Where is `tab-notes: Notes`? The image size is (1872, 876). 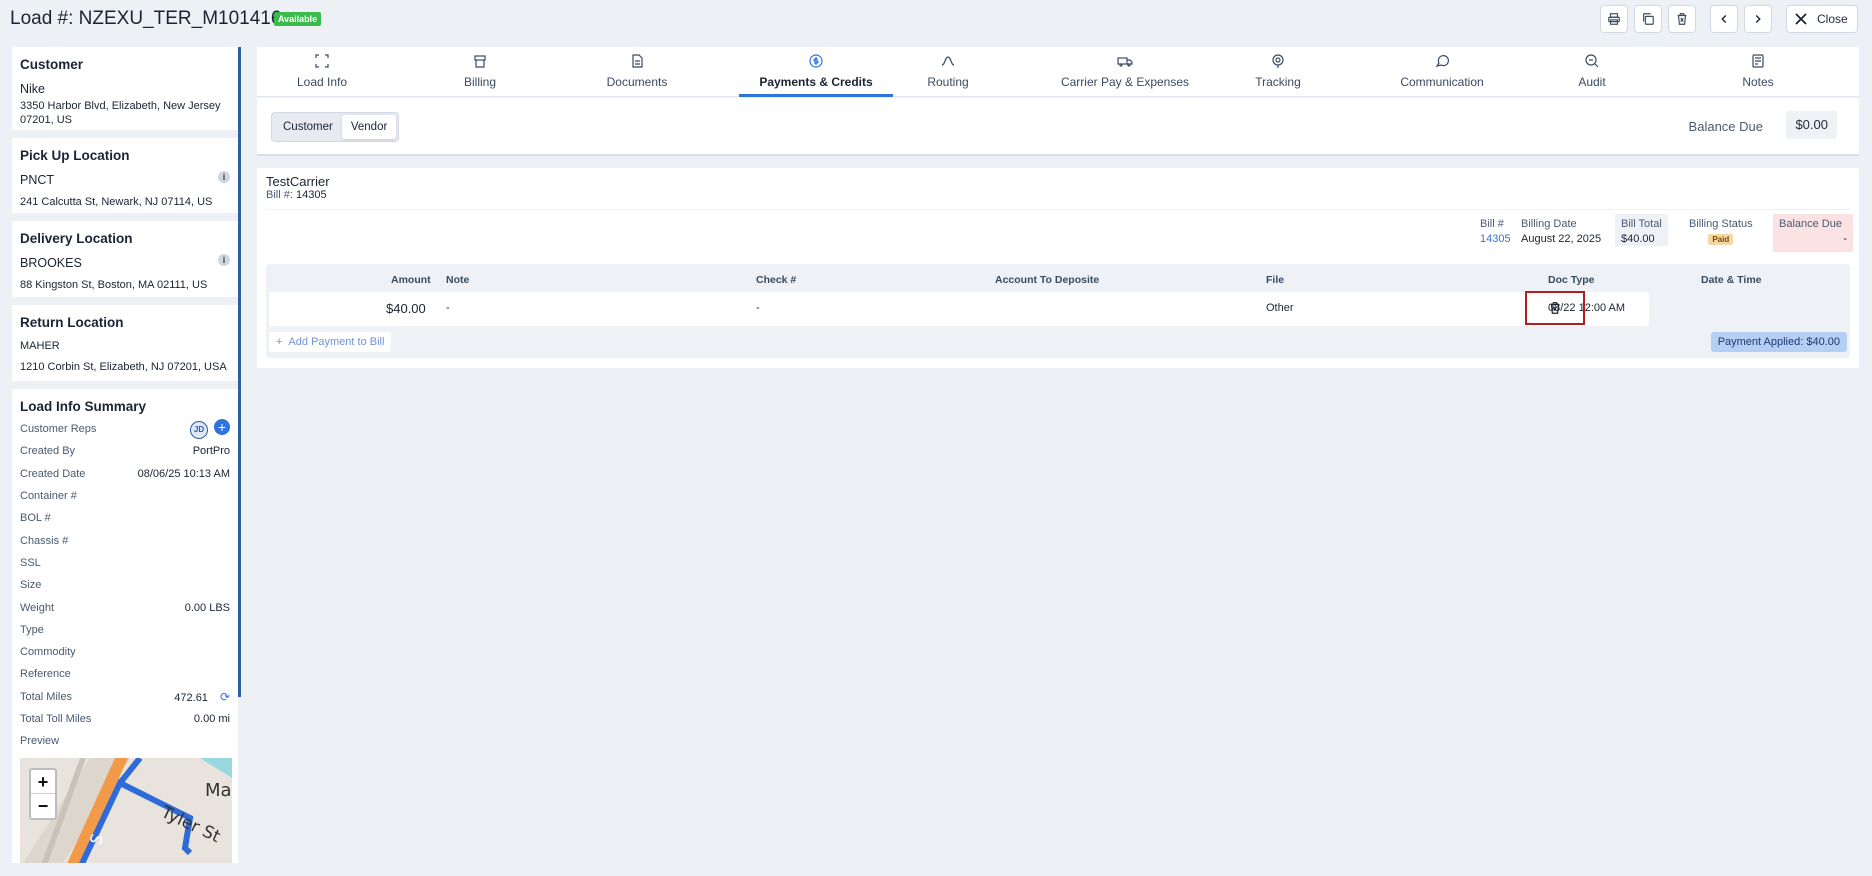
tab-notes: Notes is located at coordinates (1758, 72).